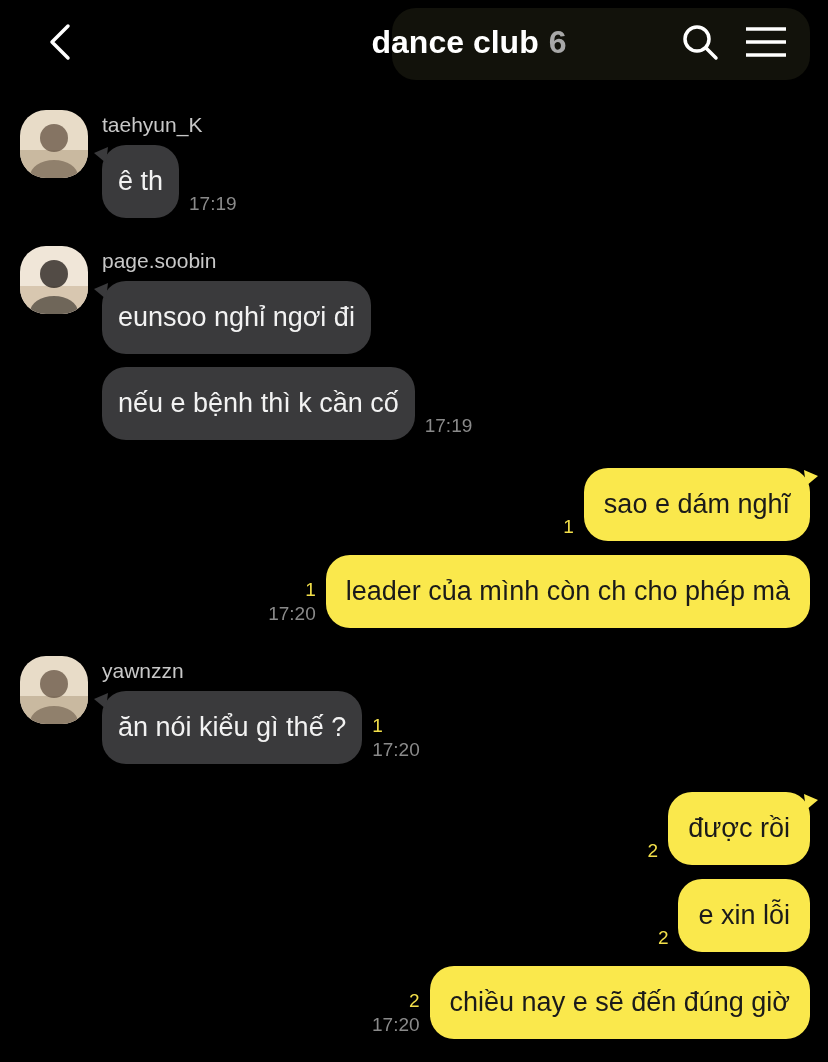  What do you see at coordinates (567, 591) in the screenshot?
I see `message-bubble: leader của mình còn ch cho phép mà` at bounding box center [567, 591].